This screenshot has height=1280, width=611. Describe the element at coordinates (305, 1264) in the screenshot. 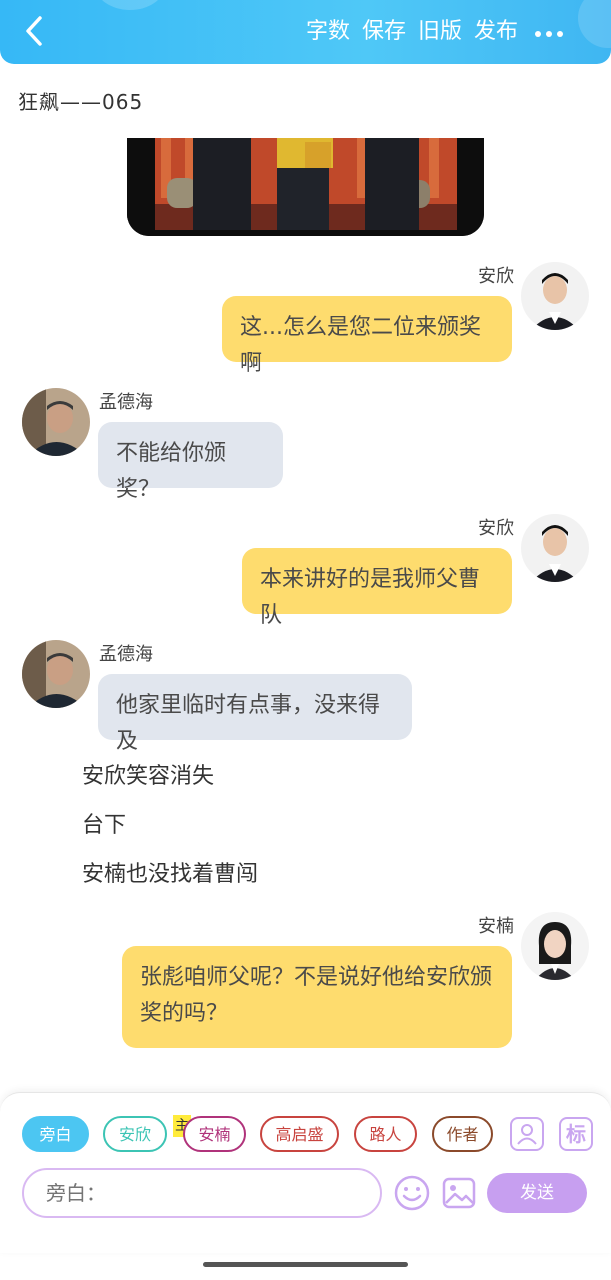

I see `home-indicator` at that location.